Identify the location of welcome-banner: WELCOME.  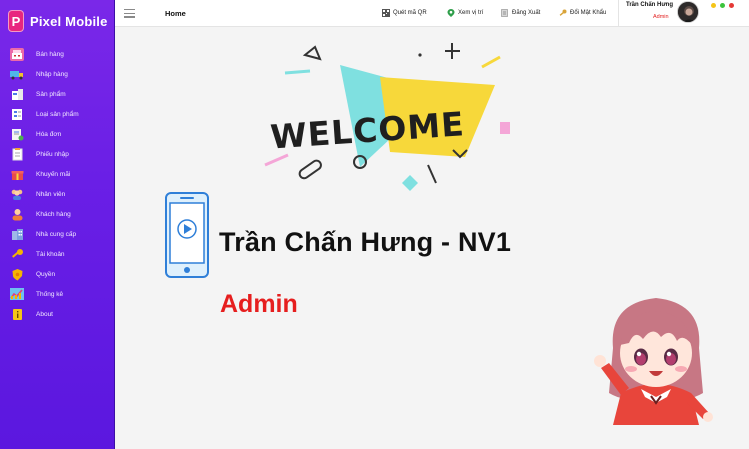
(387, 117).